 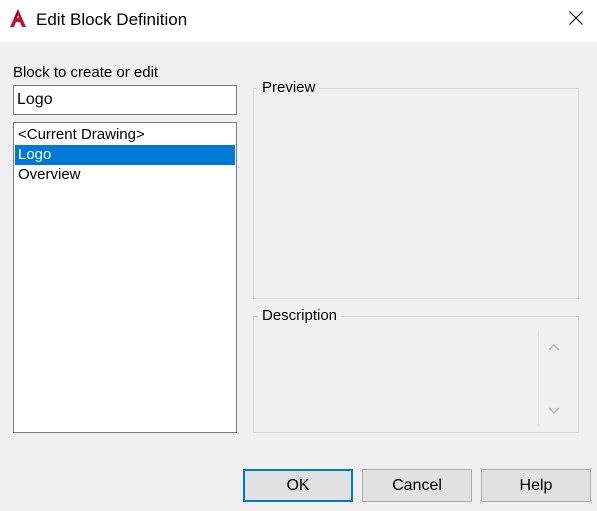 What do you see at coordinates (125, 100) in the screenshot?
I see `block-name-input` at bounding box center [125, 100].